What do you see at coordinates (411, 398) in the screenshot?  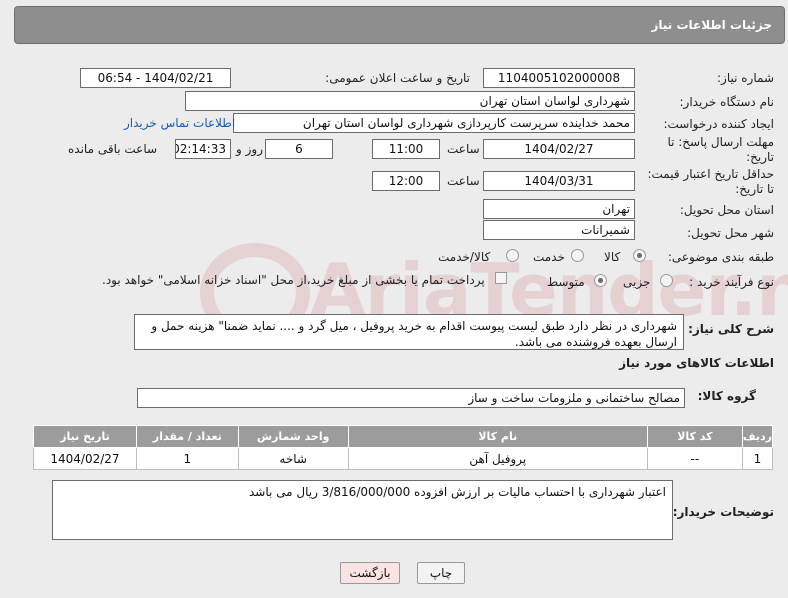 I see `goods-group-field: مصالح ساختمانی و ملزومات ساخت و ساز` at bounding box center [411, 398].